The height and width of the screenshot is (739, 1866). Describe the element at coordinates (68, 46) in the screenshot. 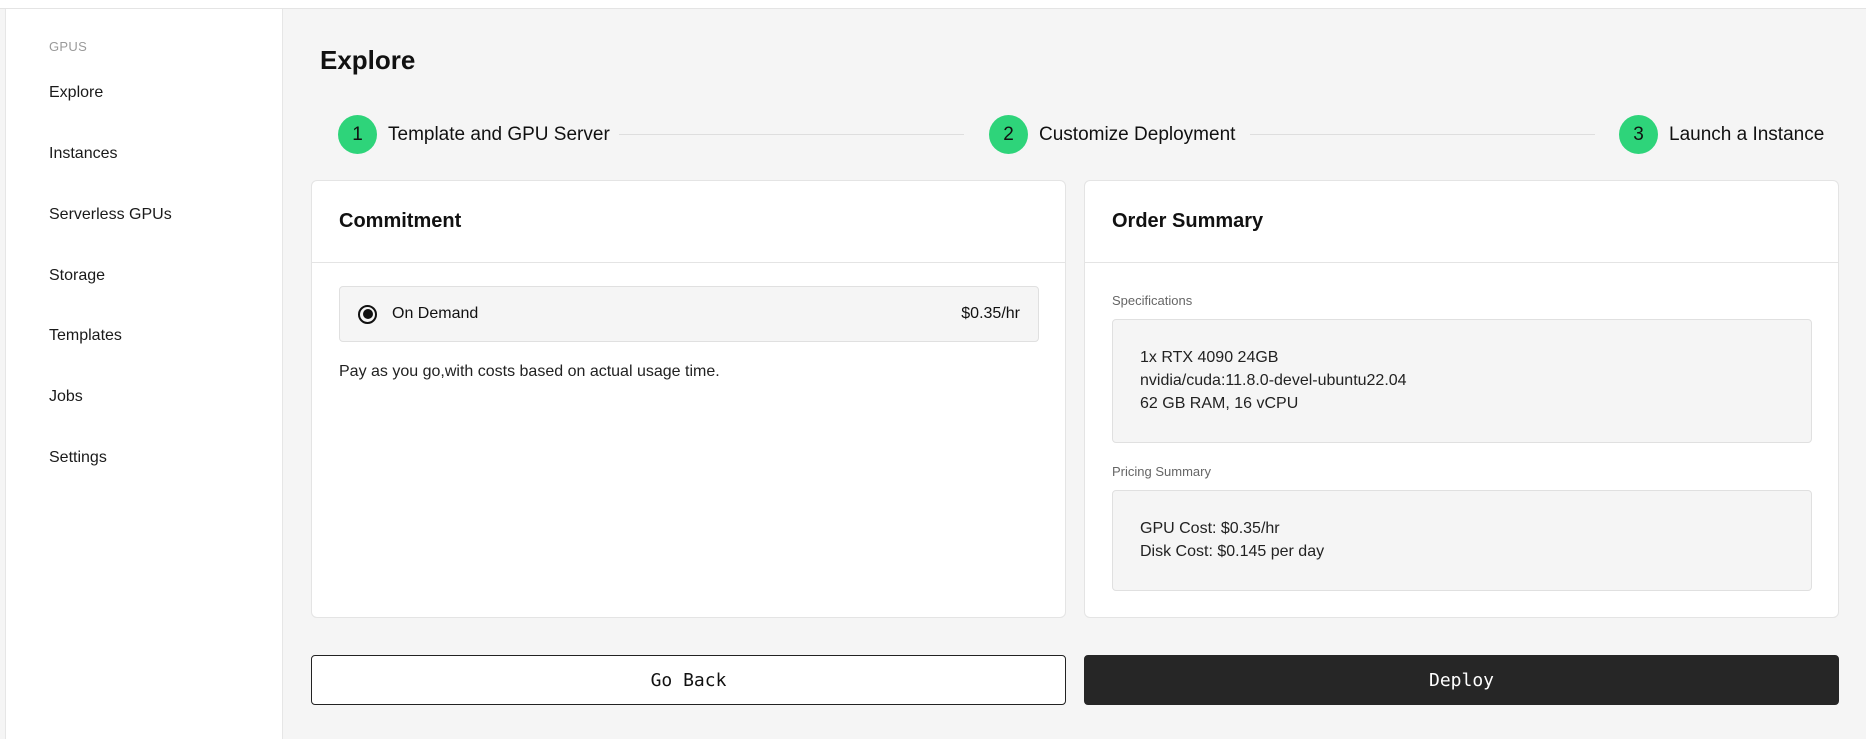

I see `sidebar-section-gpus: GPUS` at that location.